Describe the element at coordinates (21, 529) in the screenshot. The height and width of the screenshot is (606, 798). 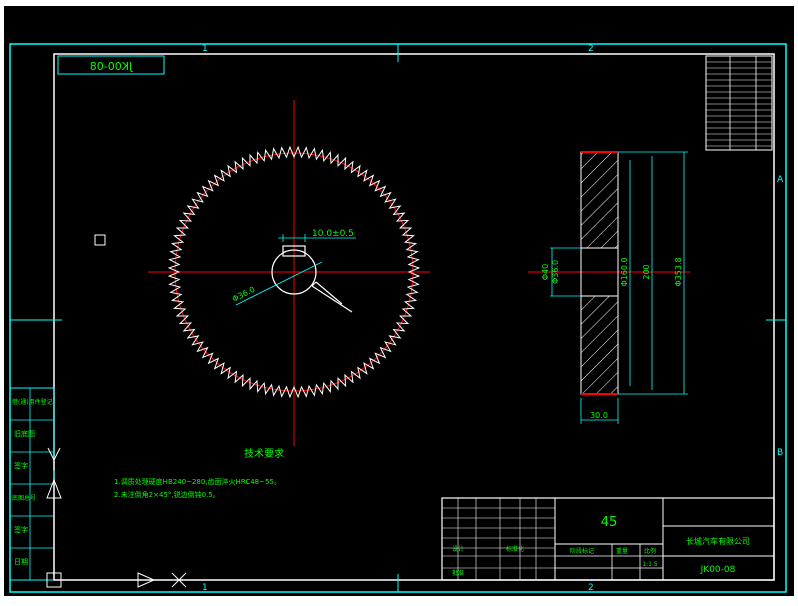
I see `margin-label-5: 签字` at that location.